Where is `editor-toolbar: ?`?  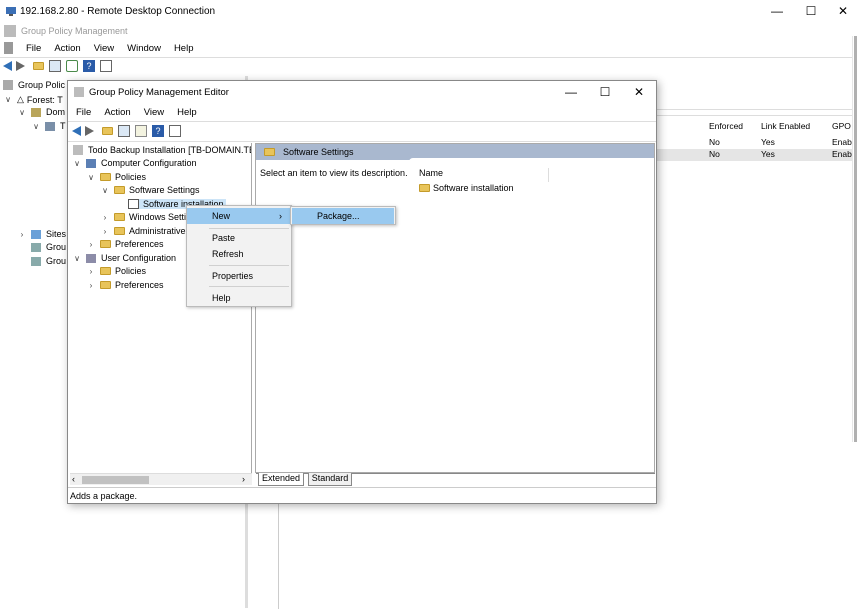 editor-toolbar: ? is located at coordinates (129, 131).